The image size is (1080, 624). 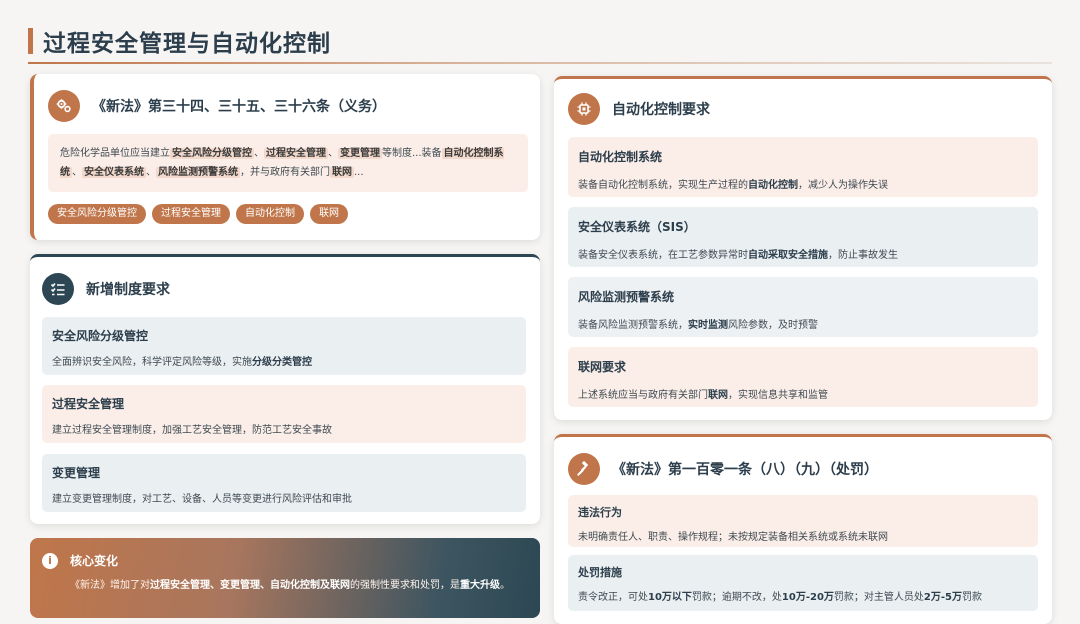 I want to click on requirement-desc: 建立变更管理制度，对工艺、设备、人员等变更进行风险评估和审批, so click(x=202, y=499).